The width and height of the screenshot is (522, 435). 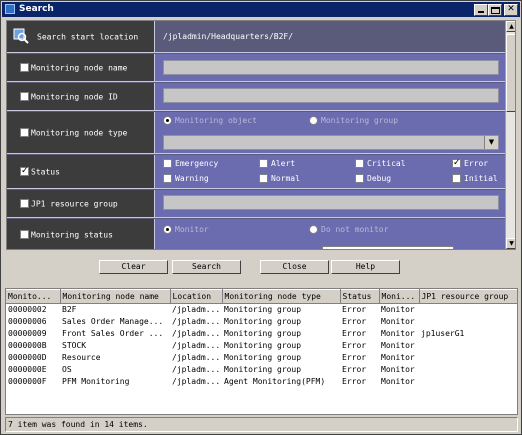 I want to click on alert-checkbox, so click(x=263, y=163).